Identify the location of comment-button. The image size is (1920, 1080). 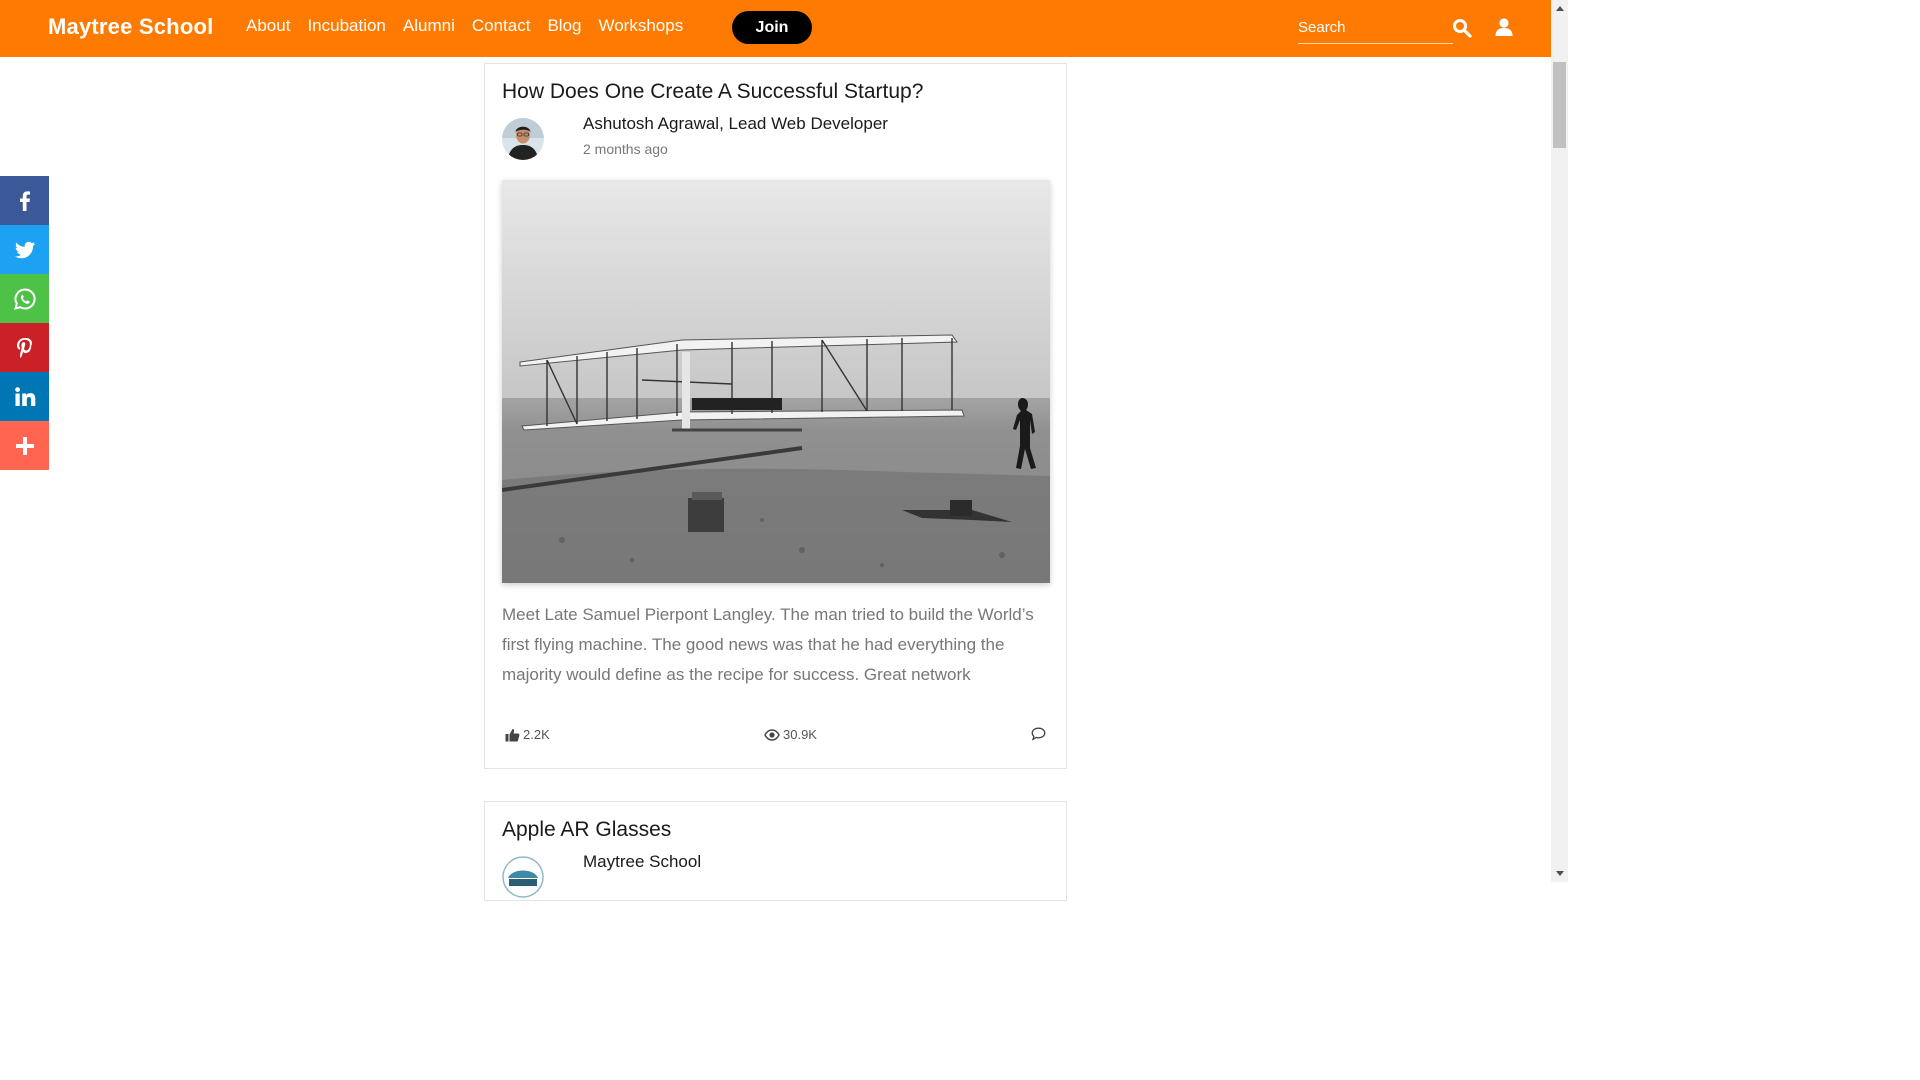
(1040, 734).